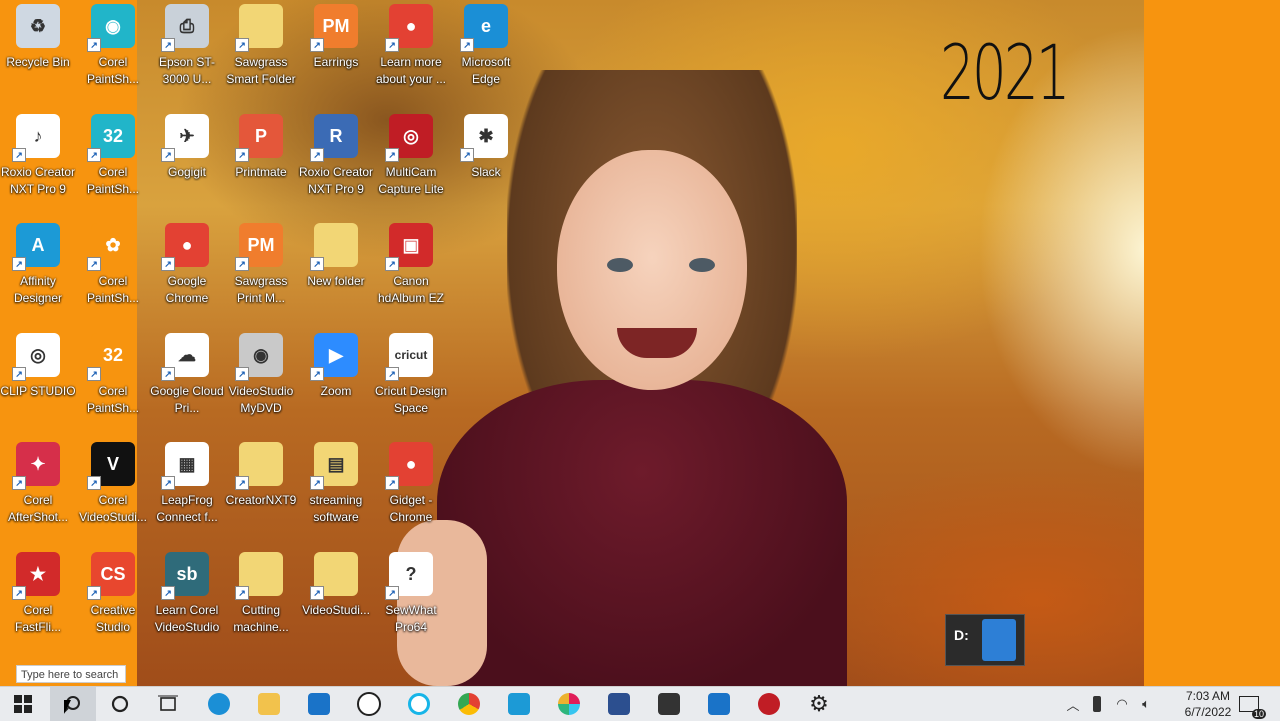  I want to click on edge-icon, so click(219, 704).